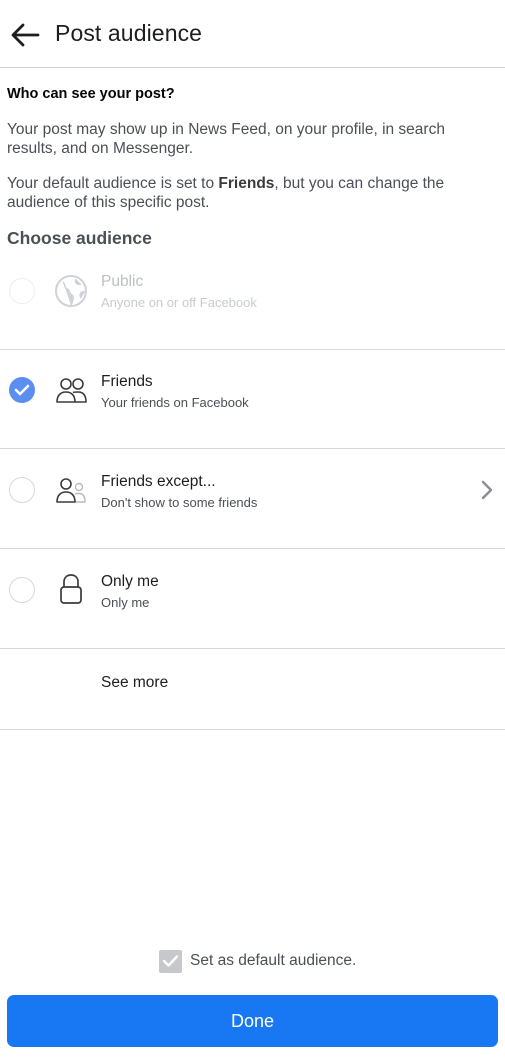 The height and width of the screenshot is (1060, 505). Describe the element at coordinates (22, 291) in the screenshot. I see `radio-public` at that location.